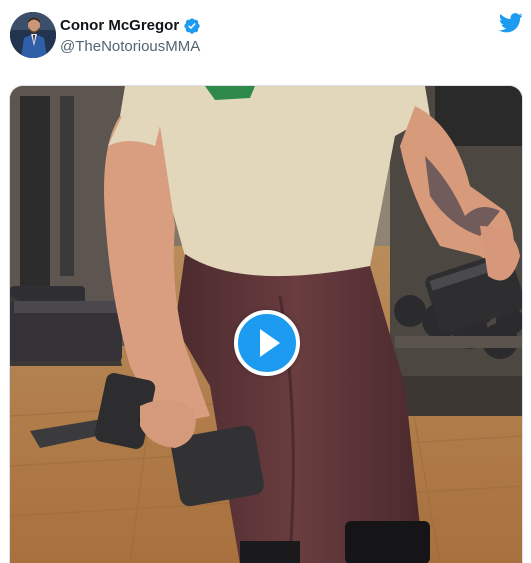 The height and width of the screenshot is (563, 531). Describe the element at coordinates (192, 26) in the screenshot. I see `verified-badge-icon` at that location.